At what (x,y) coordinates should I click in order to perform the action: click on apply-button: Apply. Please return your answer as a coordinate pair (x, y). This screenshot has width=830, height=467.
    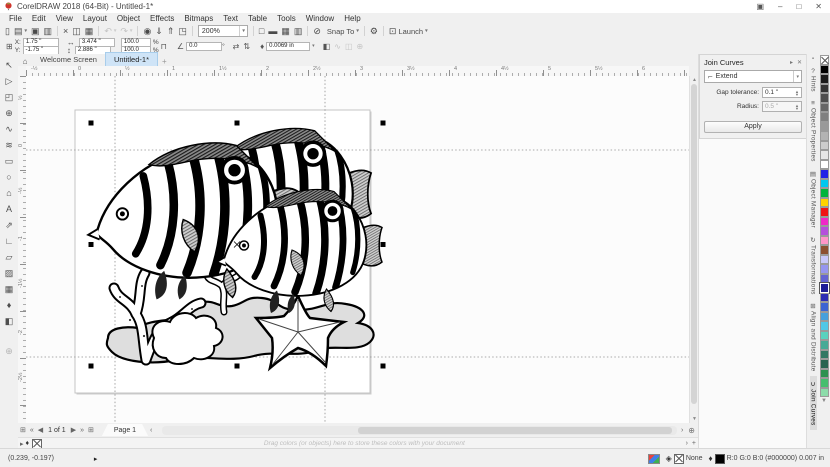
    Looking at the image, I should click on (753, 126).